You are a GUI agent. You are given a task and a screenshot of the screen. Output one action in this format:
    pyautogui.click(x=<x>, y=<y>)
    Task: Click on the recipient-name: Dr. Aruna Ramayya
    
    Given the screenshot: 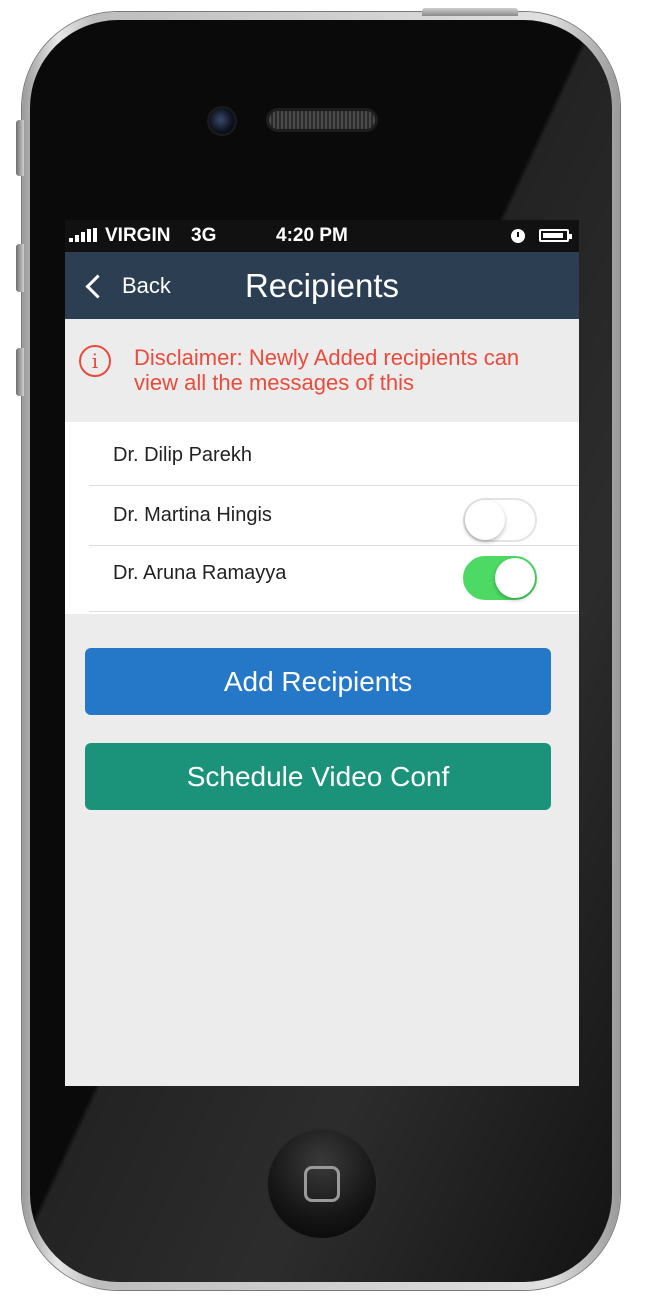 What is the action you would take?
    pyautogui.click(x=200, y=573)
    